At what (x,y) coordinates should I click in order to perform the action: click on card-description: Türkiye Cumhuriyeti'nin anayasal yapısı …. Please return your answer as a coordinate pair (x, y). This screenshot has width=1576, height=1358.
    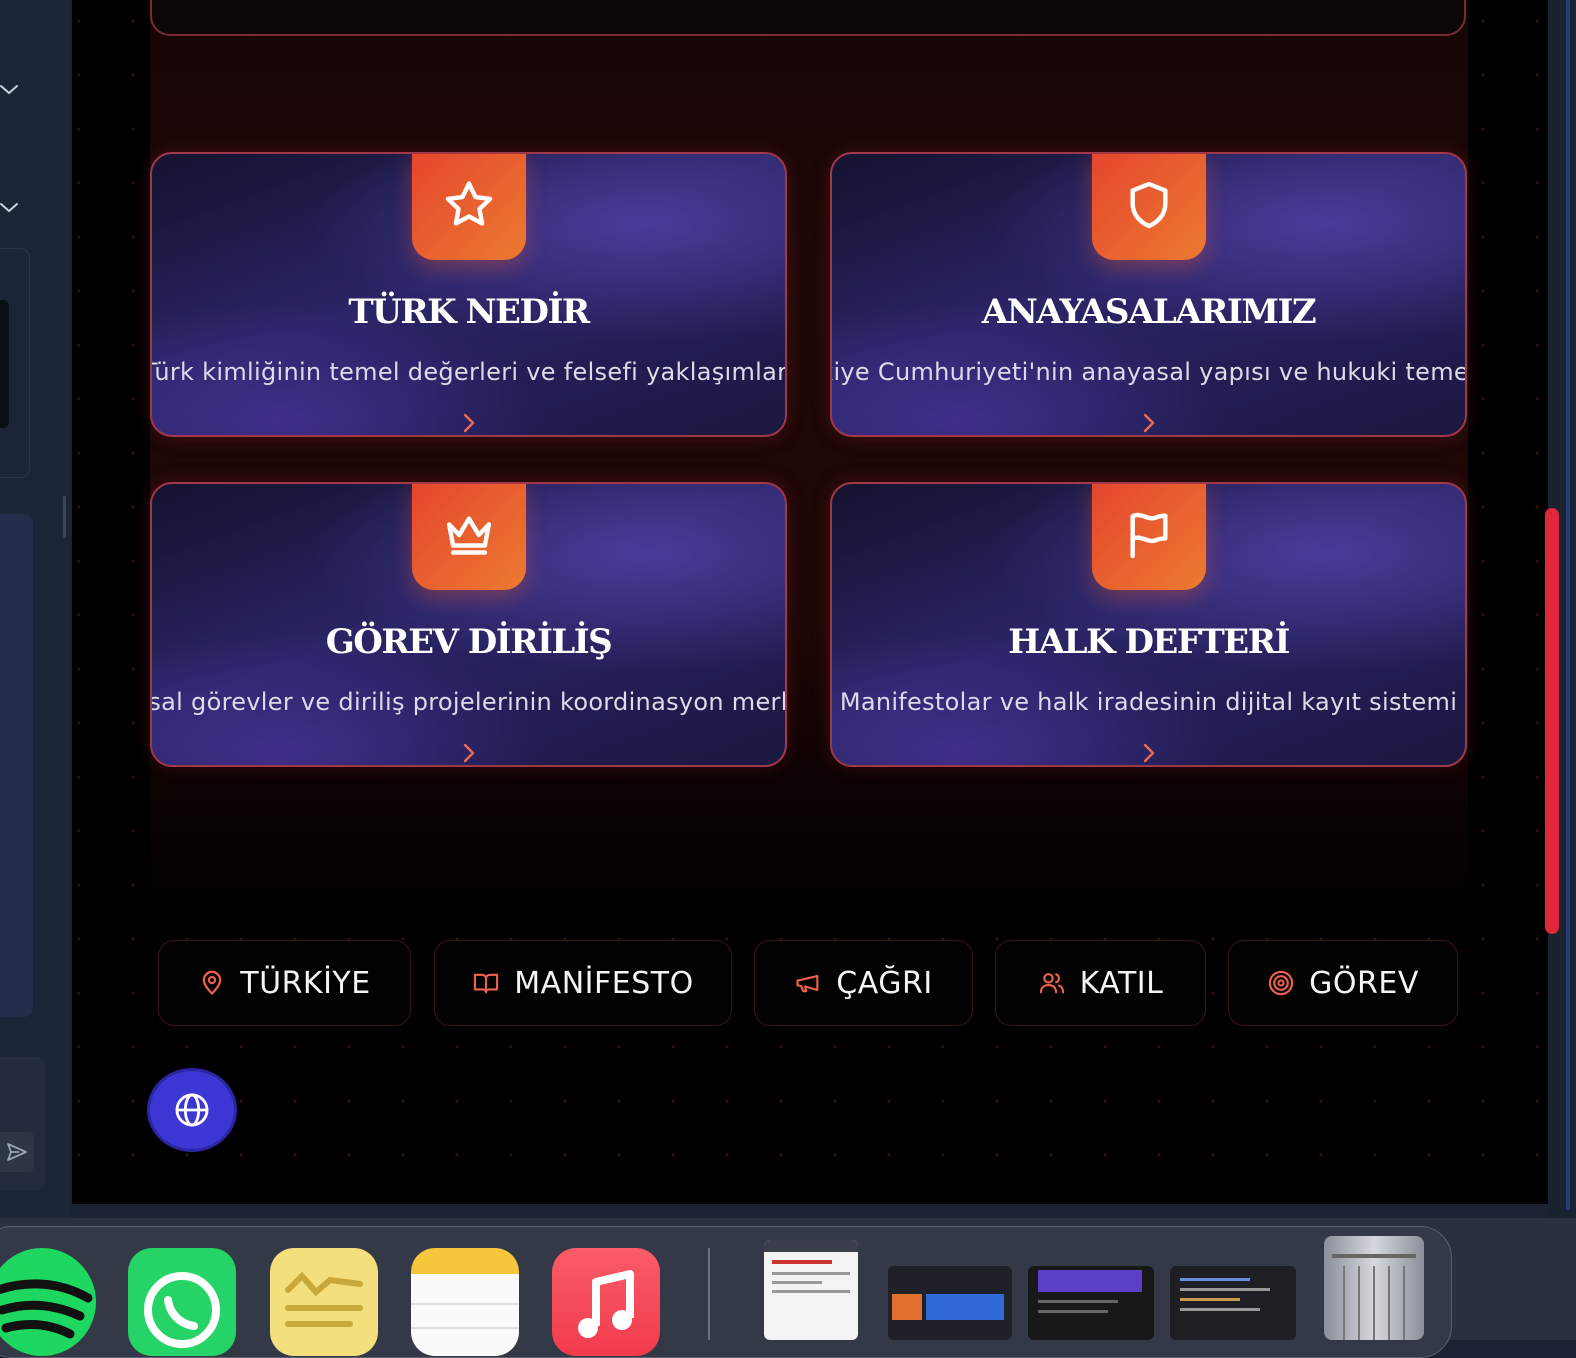
    Looking at the image, I should click on (1149, 372).